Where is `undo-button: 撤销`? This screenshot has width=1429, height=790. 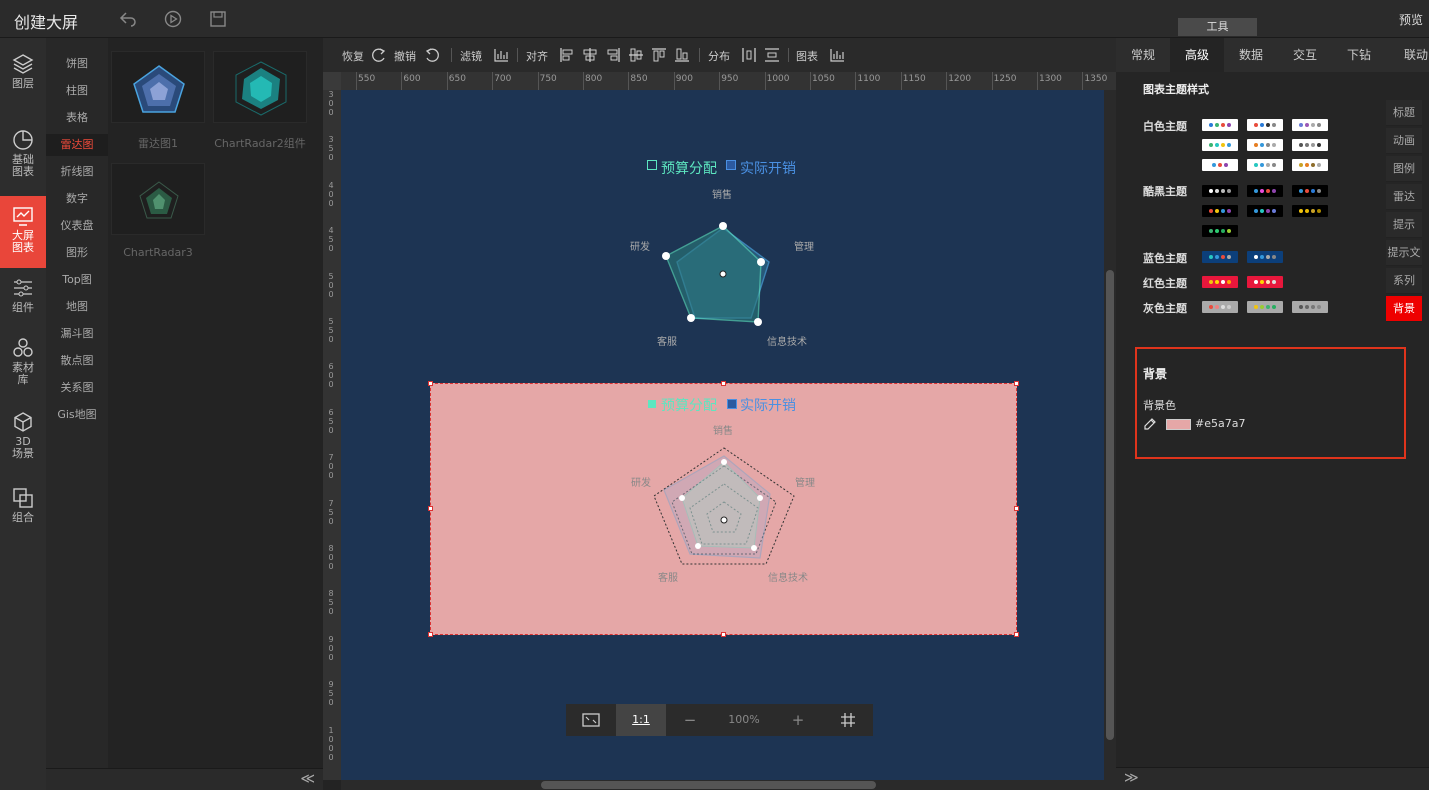 undo-button: 撤销 is located at coordinates (405, 56).